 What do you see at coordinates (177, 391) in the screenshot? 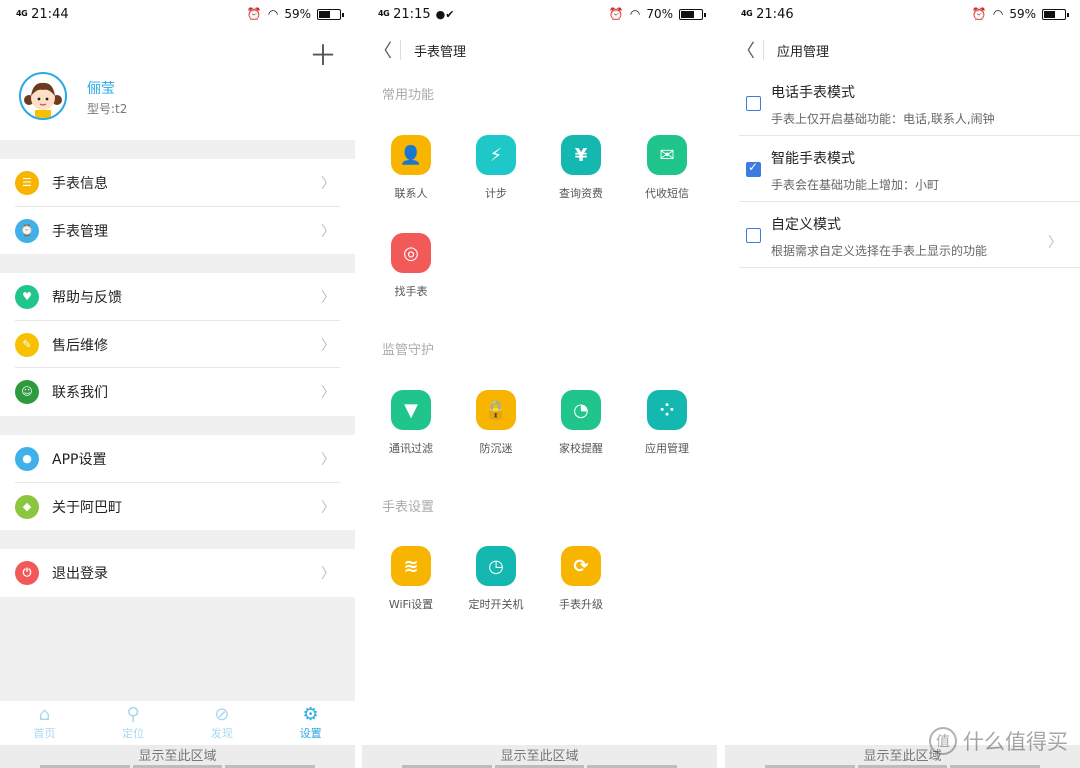
I see `menu-item-contact: ☺ 联系我们 〉` at bounding box center [177, 391].